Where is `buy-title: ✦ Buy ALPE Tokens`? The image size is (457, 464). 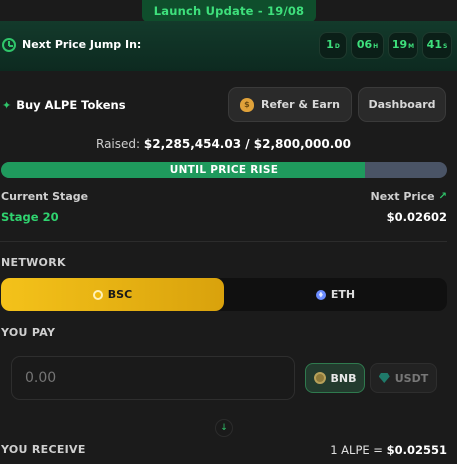 buy-title: ✦ Buy ALPE Tokens is located at coordinates (64, 105).